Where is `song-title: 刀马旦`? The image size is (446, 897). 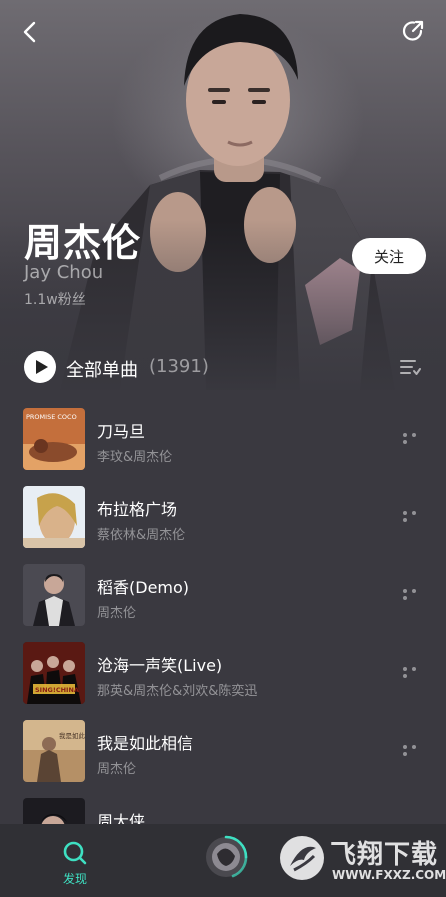
song-title: 刀马旦 is located at coordinates (121, 431).